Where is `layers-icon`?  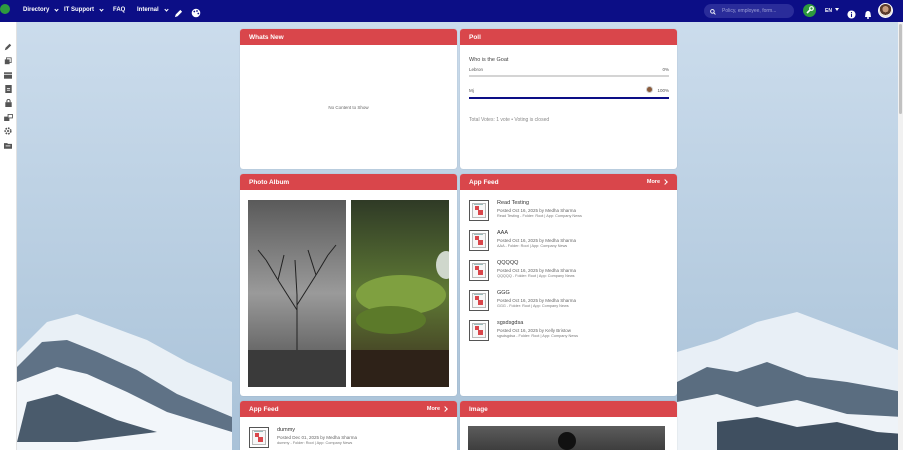
layers-icon is located at coordinates (8, 61).